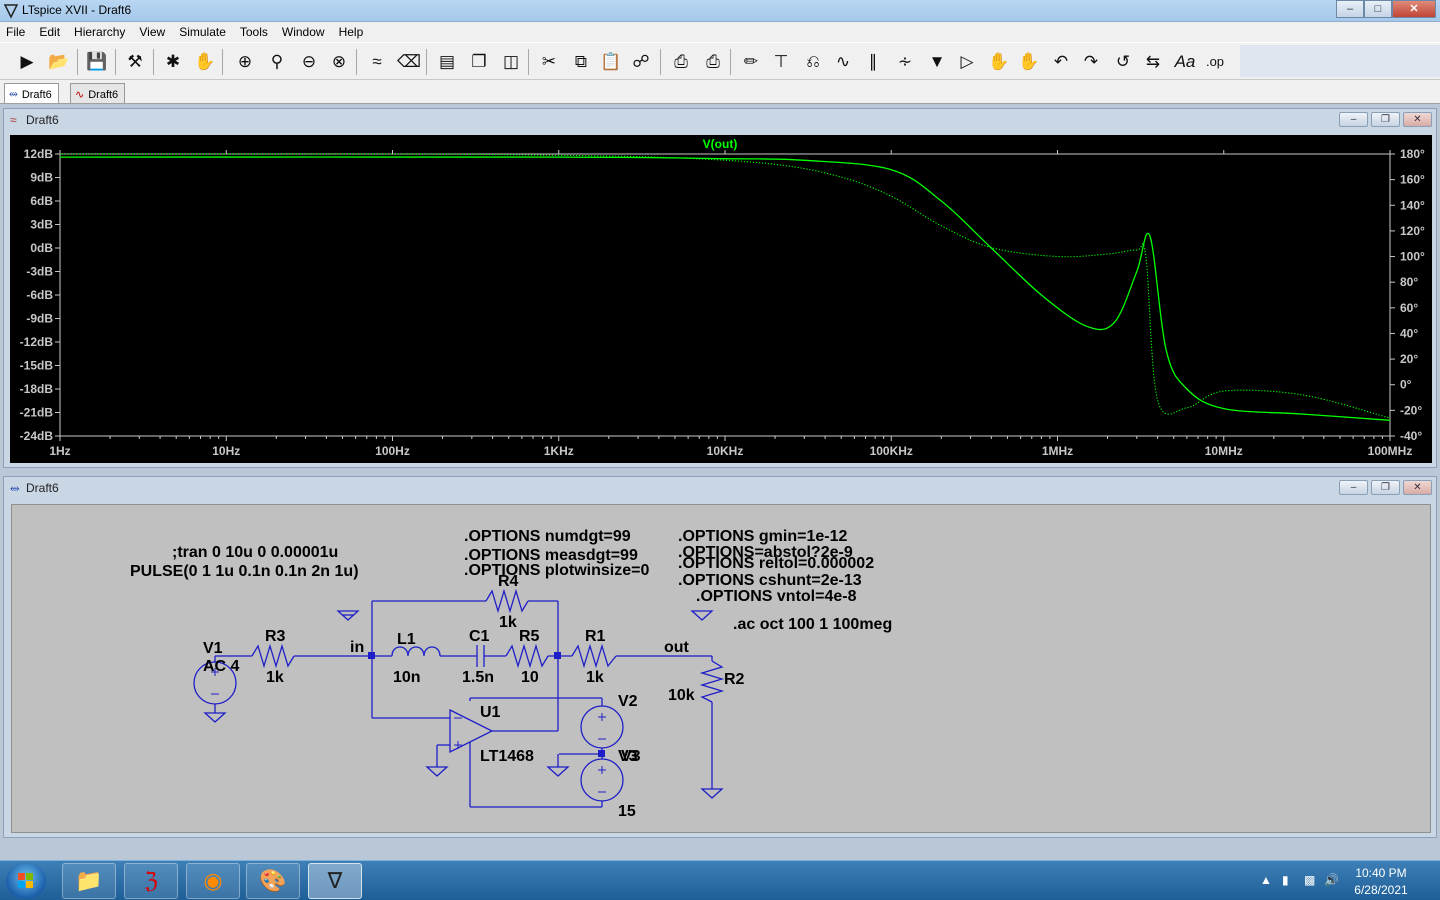 The width and height of the screenshot is (1440, 900). Describe the element at coordinates (135, 62) in the screenshot. I see `control-panel-icon: ⚒` at that location.